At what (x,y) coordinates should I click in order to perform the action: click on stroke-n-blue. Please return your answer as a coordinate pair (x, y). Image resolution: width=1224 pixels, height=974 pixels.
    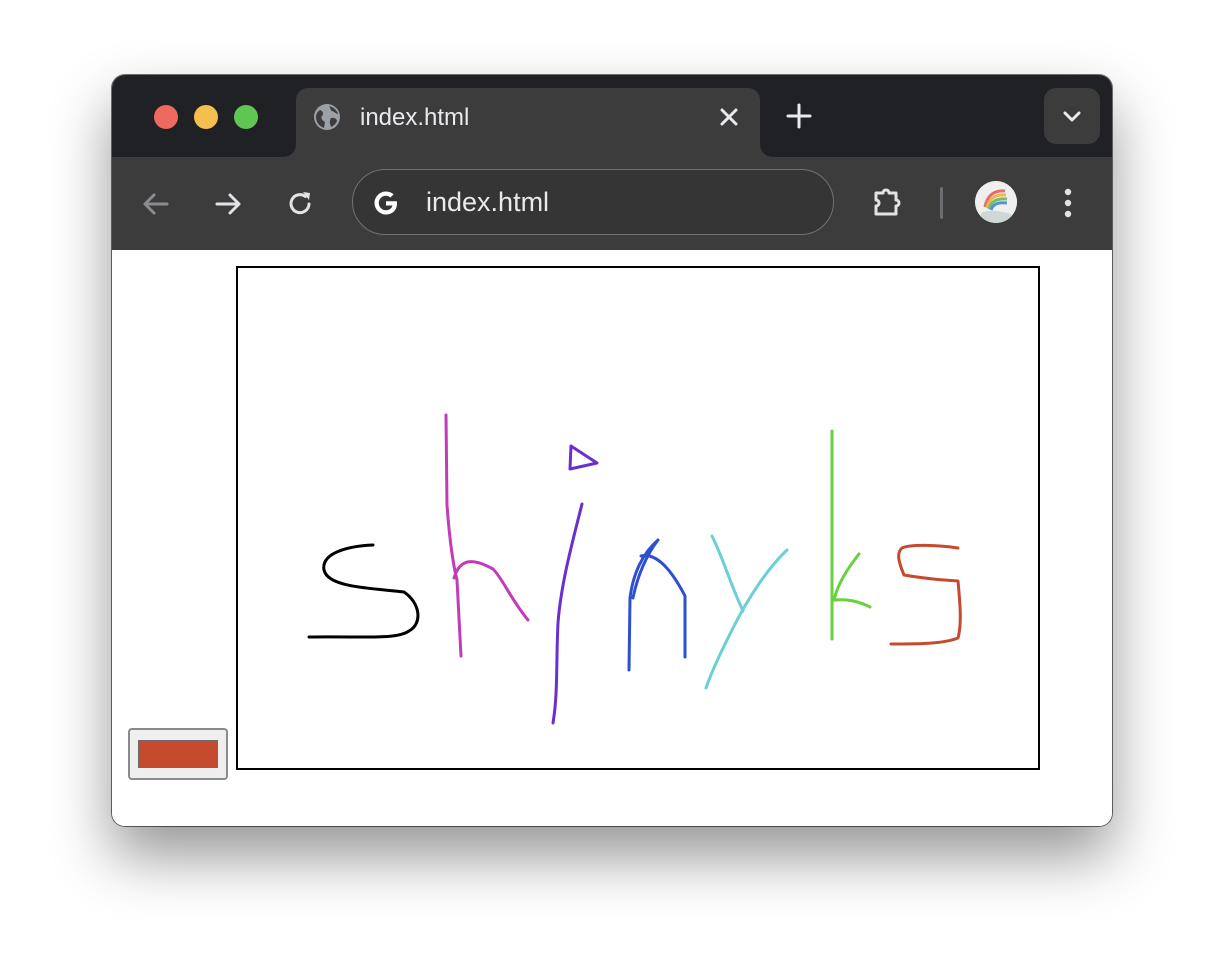
    Looking at the image, I should click on (657, 605).